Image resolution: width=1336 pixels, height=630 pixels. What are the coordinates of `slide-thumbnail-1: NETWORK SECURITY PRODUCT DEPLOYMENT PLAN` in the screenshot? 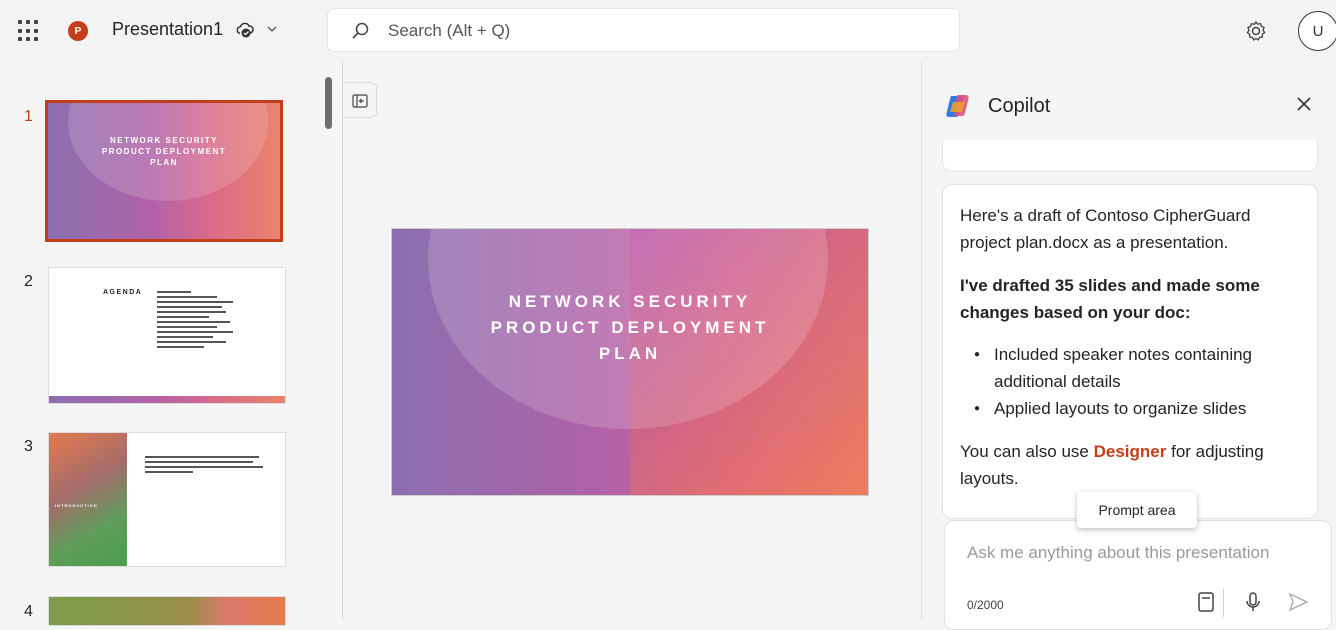 It's located at (164, 171).